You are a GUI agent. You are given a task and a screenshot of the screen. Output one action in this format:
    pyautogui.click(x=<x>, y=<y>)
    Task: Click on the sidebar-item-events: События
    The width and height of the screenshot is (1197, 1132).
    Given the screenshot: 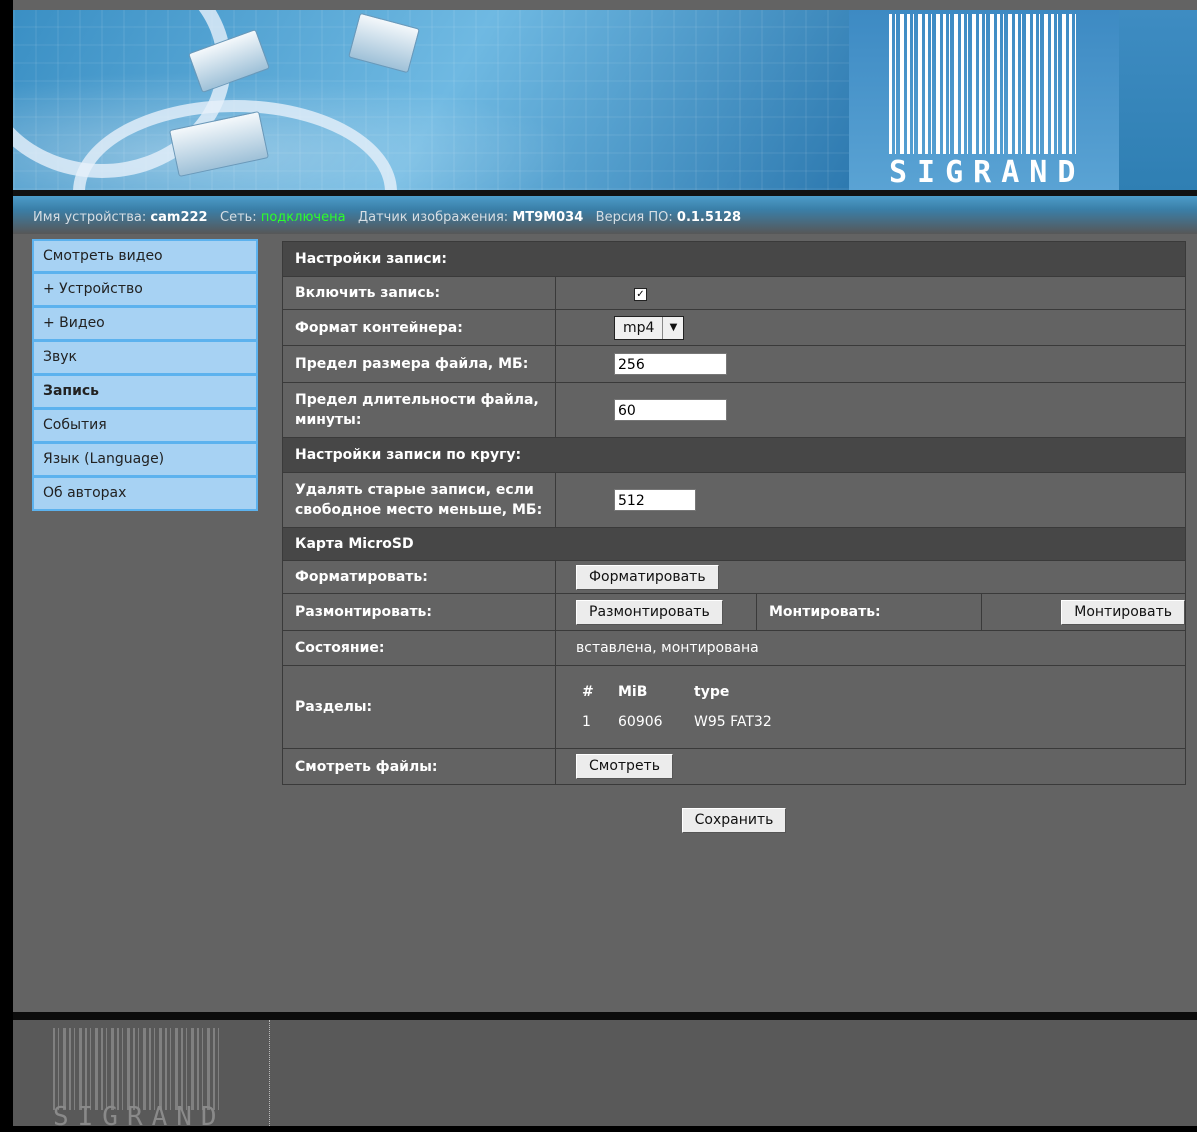 What is the action you would take?
    pyautogui.click(x=145, y=426)
    